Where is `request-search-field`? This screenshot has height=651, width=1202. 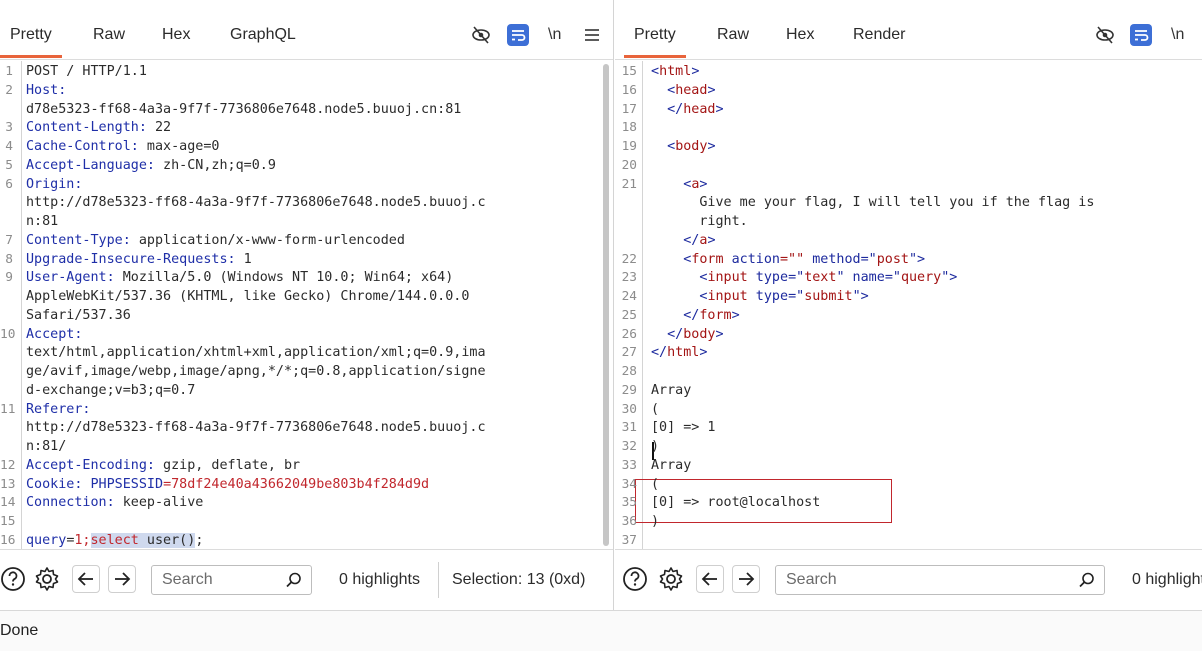
request-search-field is located at coordinates (231, 580).